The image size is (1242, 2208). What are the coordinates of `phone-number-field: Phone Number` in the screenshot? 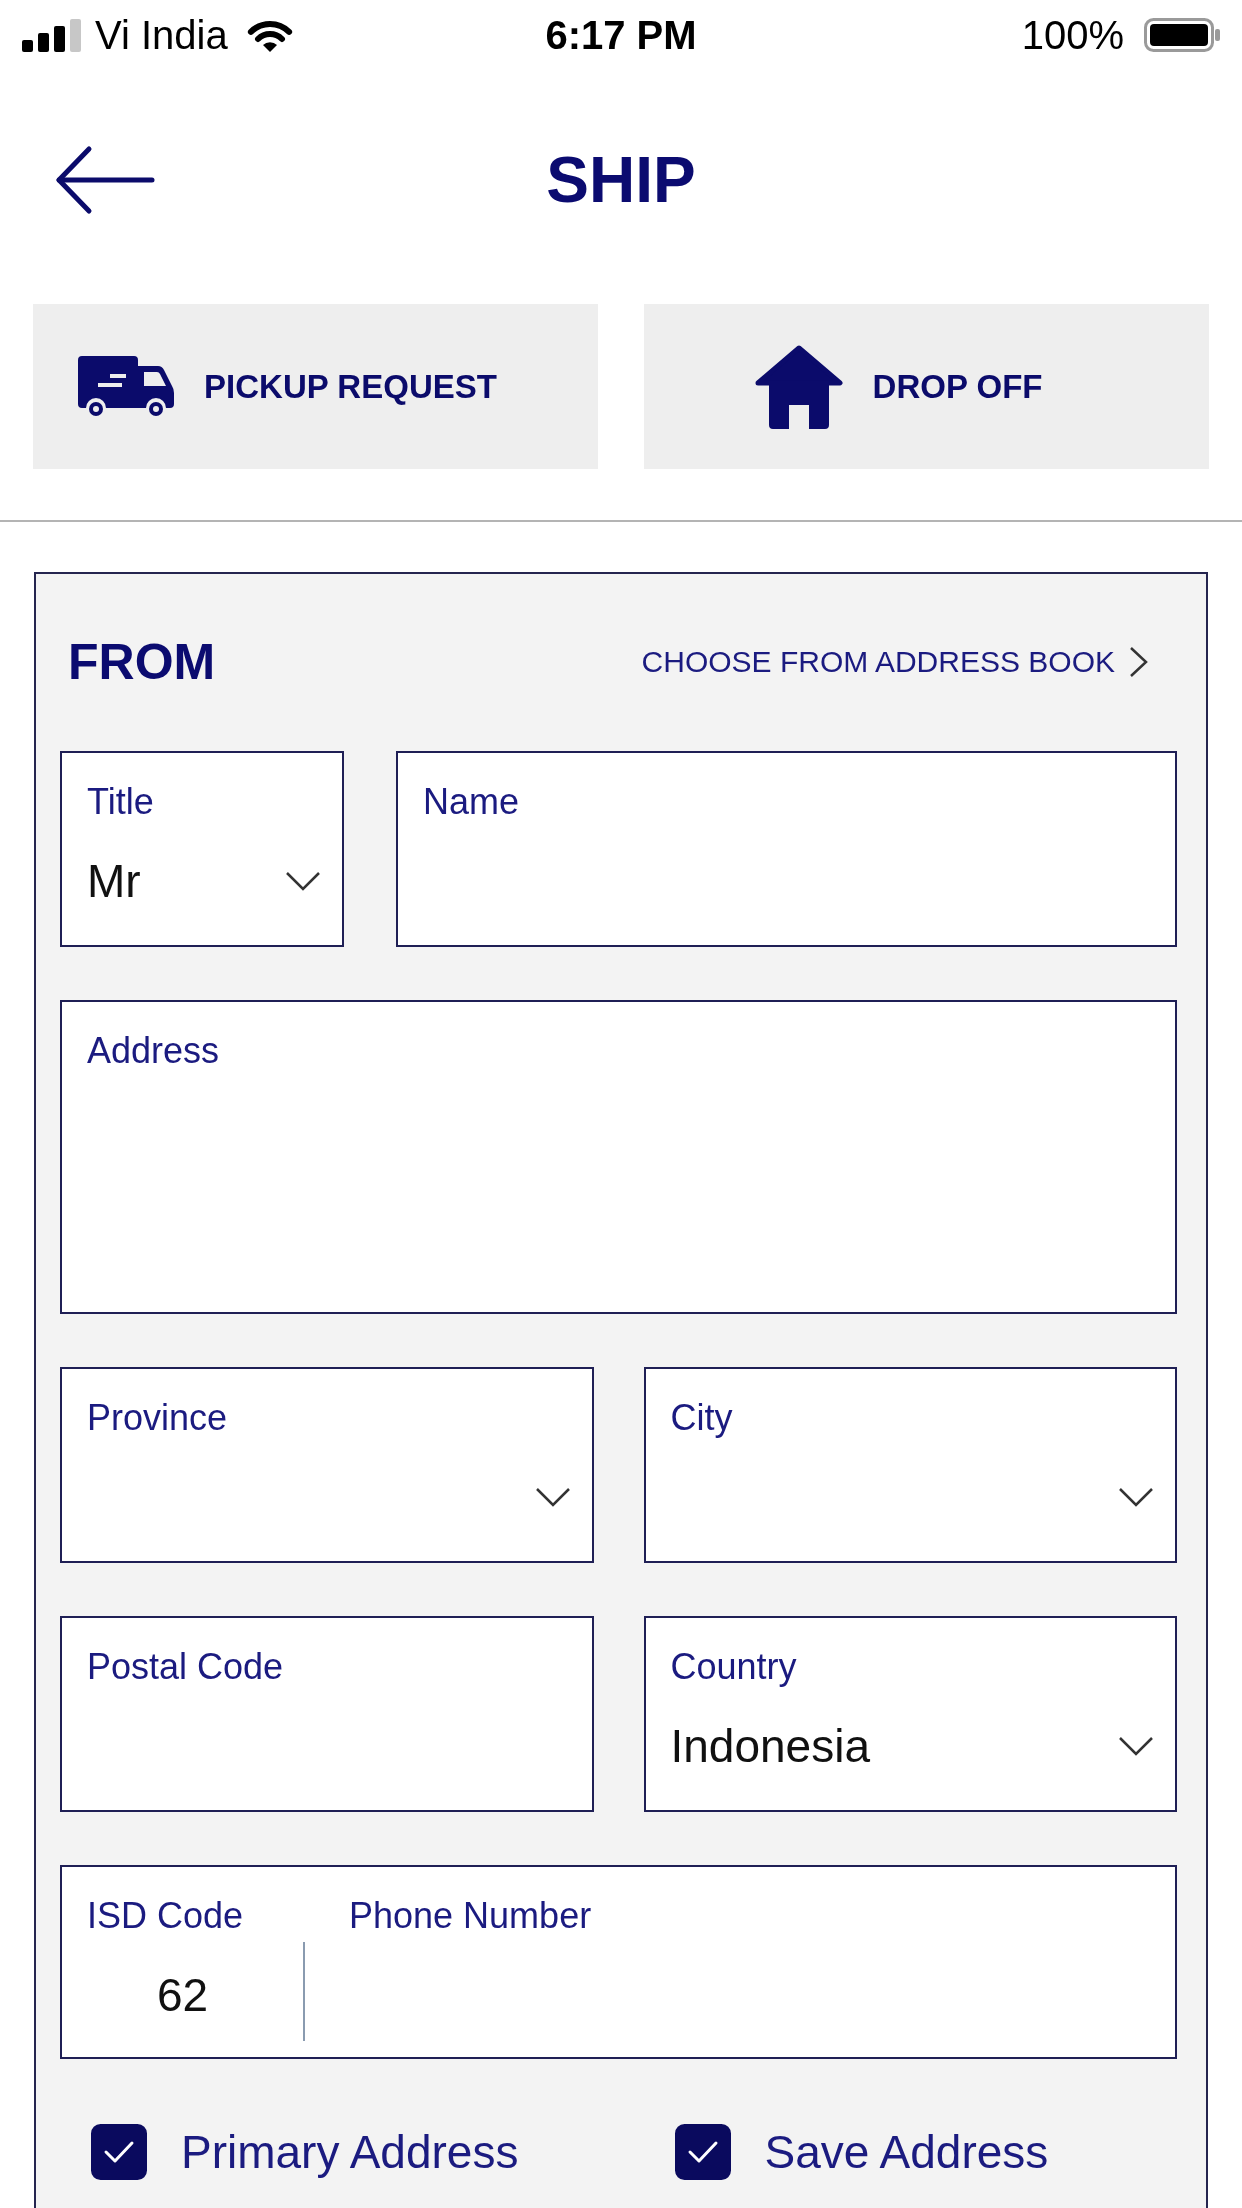 It's located at (740, 1962).